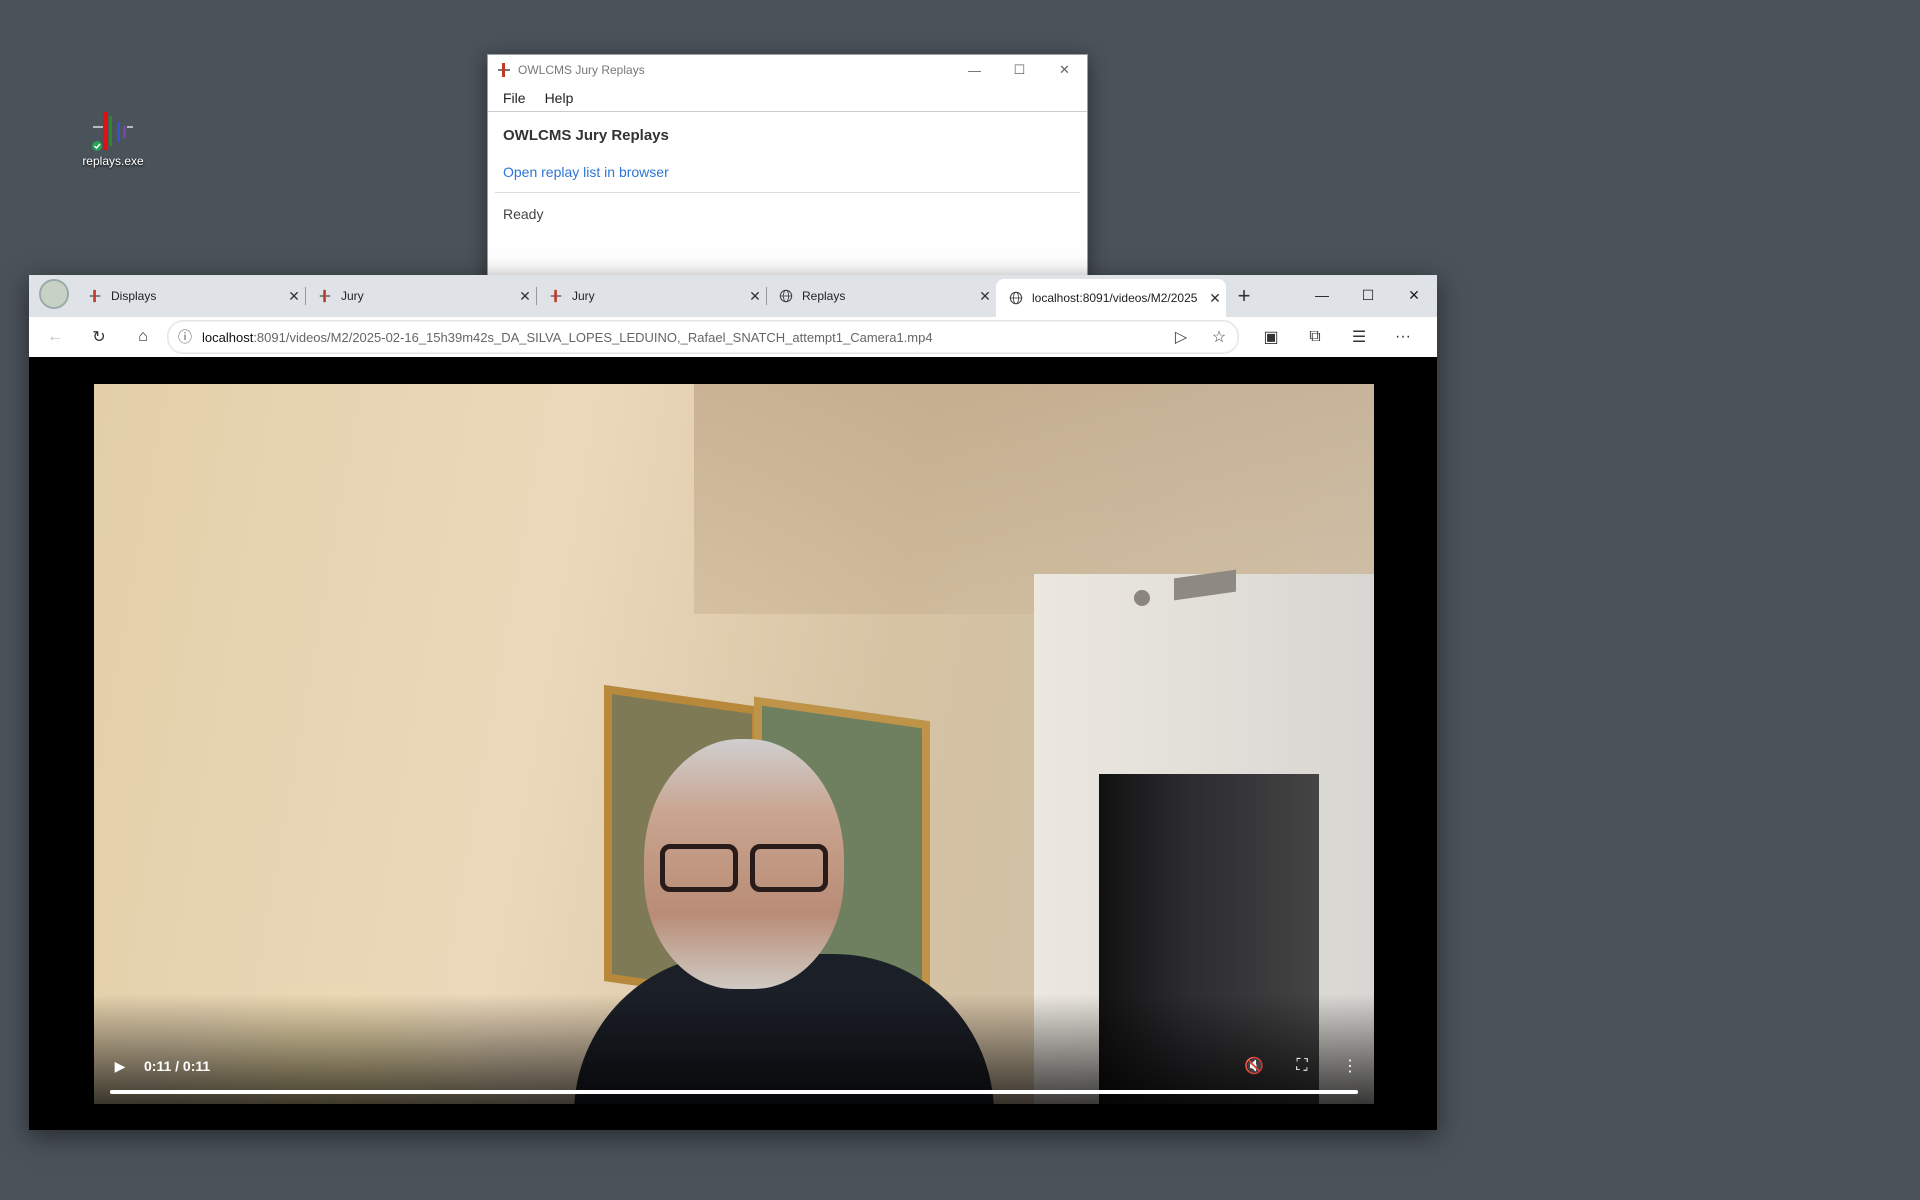 This screenshot has height=1200, width=1920. What do you see at coordinates (113, 128) in the screenshot?
I see `replays-app-icon` at bounding box center [113, 128].